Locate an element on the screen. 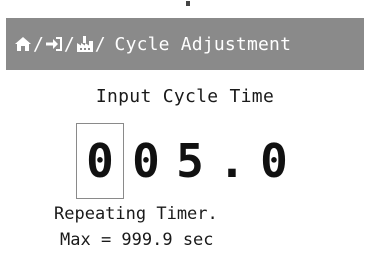 This screenshot has width=366, height=273. page-title: Cycle Adjustment is located at coordinates (203, 44).